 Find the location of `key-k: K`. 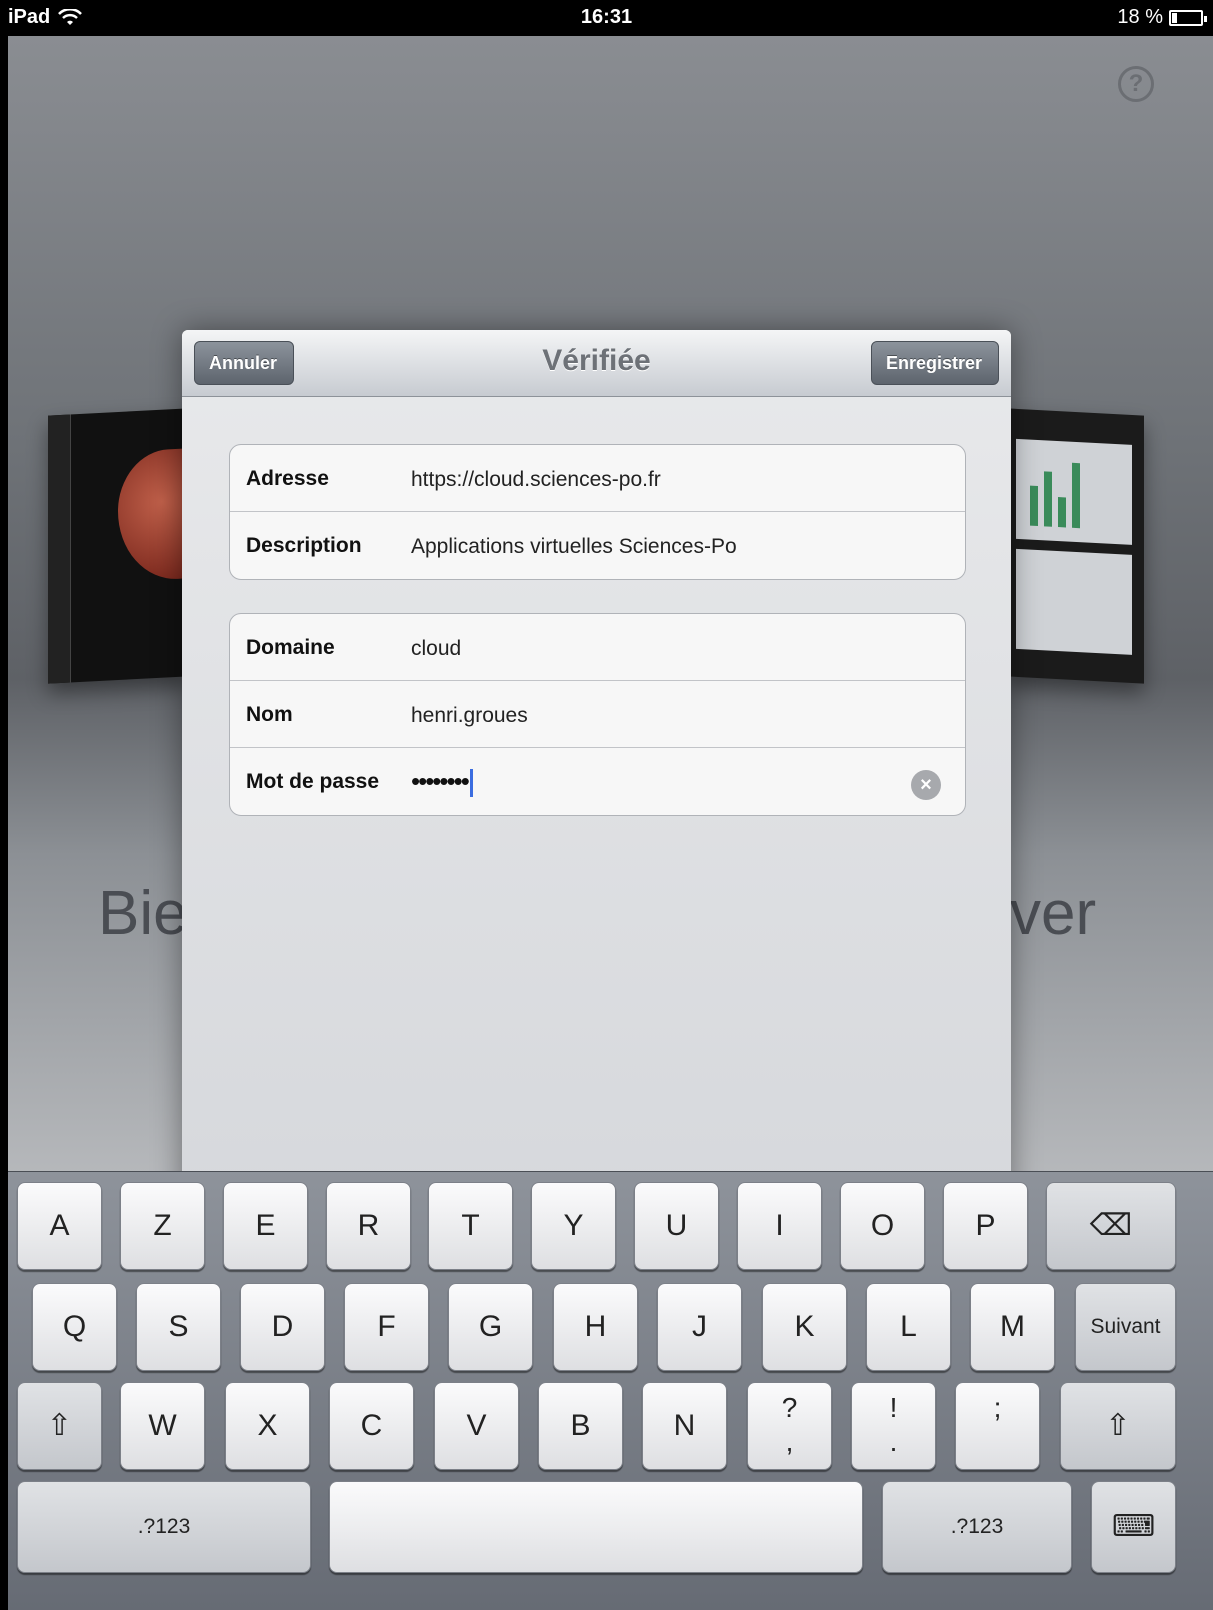

key-k: K is located at coordinates (804, 1327).